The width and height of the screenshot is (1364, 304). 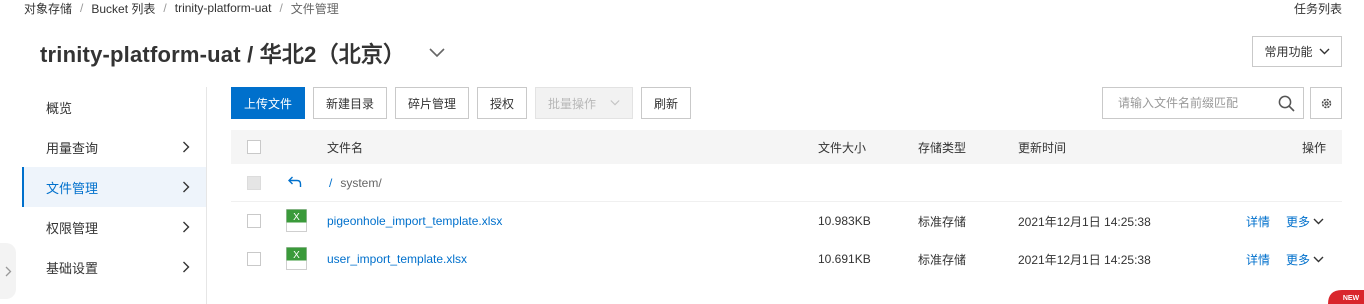 What do you see at coordinates (254, 147) in the screenshot?
I see `select-all-checkbox` at bounding box center [254, 147].